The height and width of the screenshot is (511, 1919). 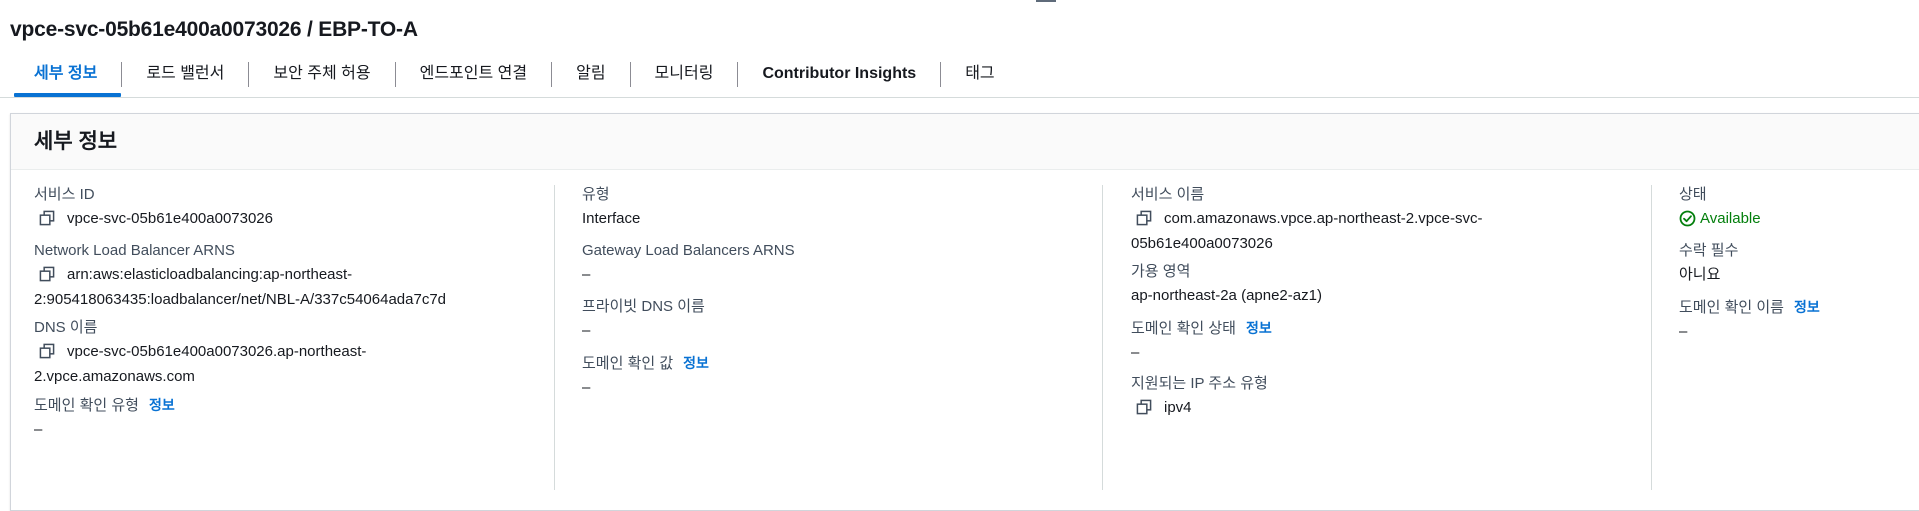 I want to click on page-title: vpce-svc-05b61e400a0073026 / EBP-TO-A, so click(x=214, y=29).